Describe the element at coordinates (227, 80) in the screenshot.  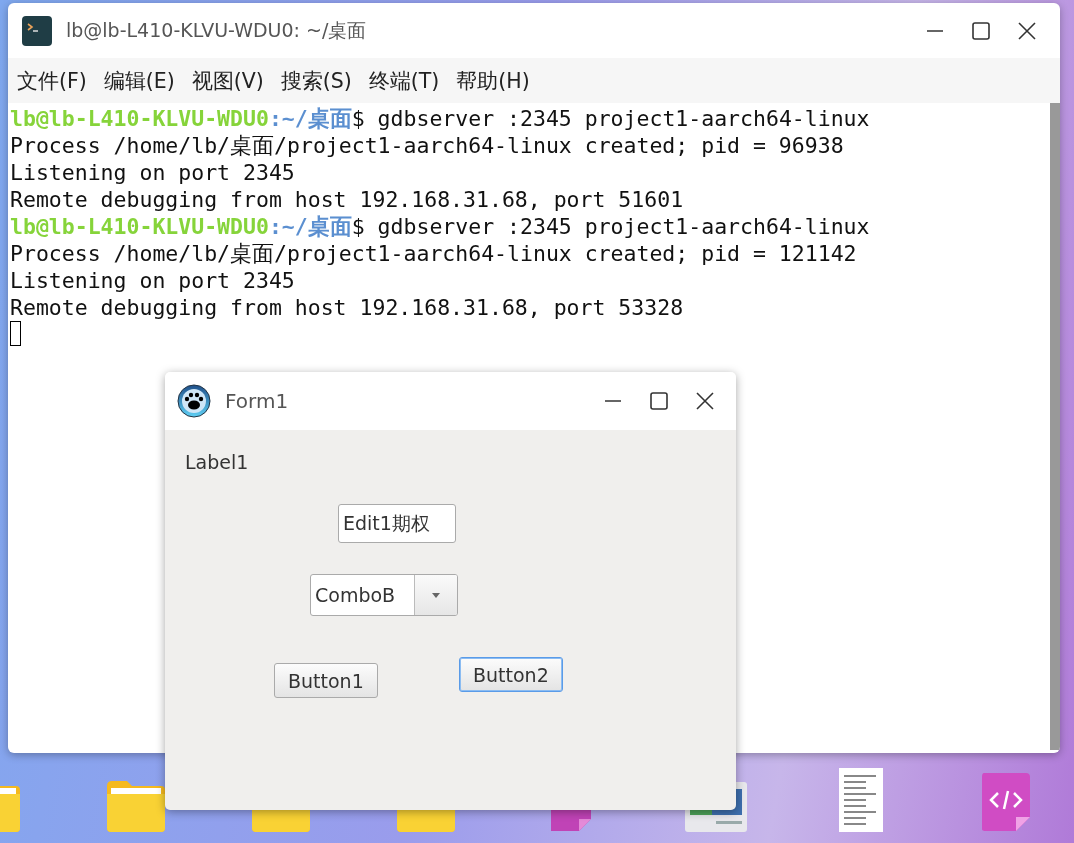
I see `menu-item: 视图(V)` at that location.